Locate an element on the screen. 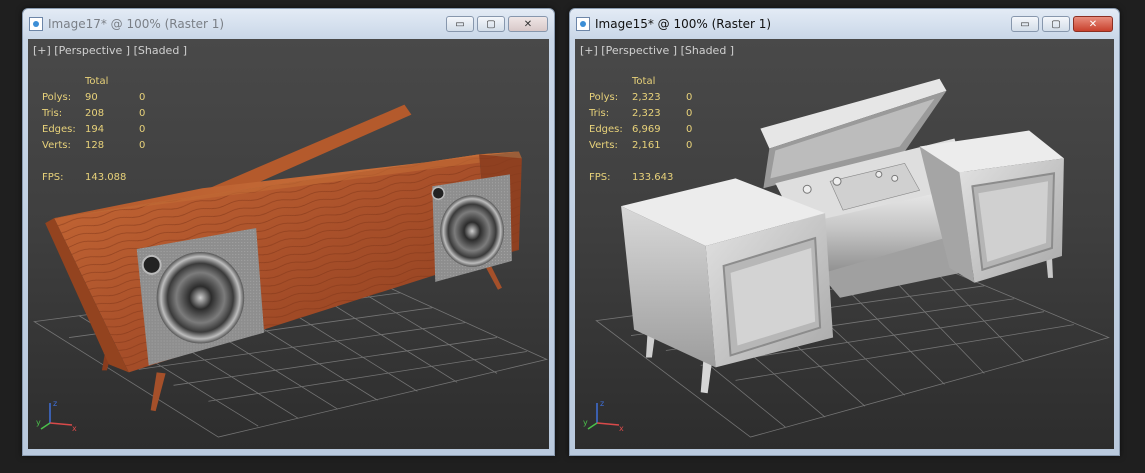 This screenshot has height=473, width=1145. stat-row-tris: Tris: 208 0 is located at coordinates (94, 113).